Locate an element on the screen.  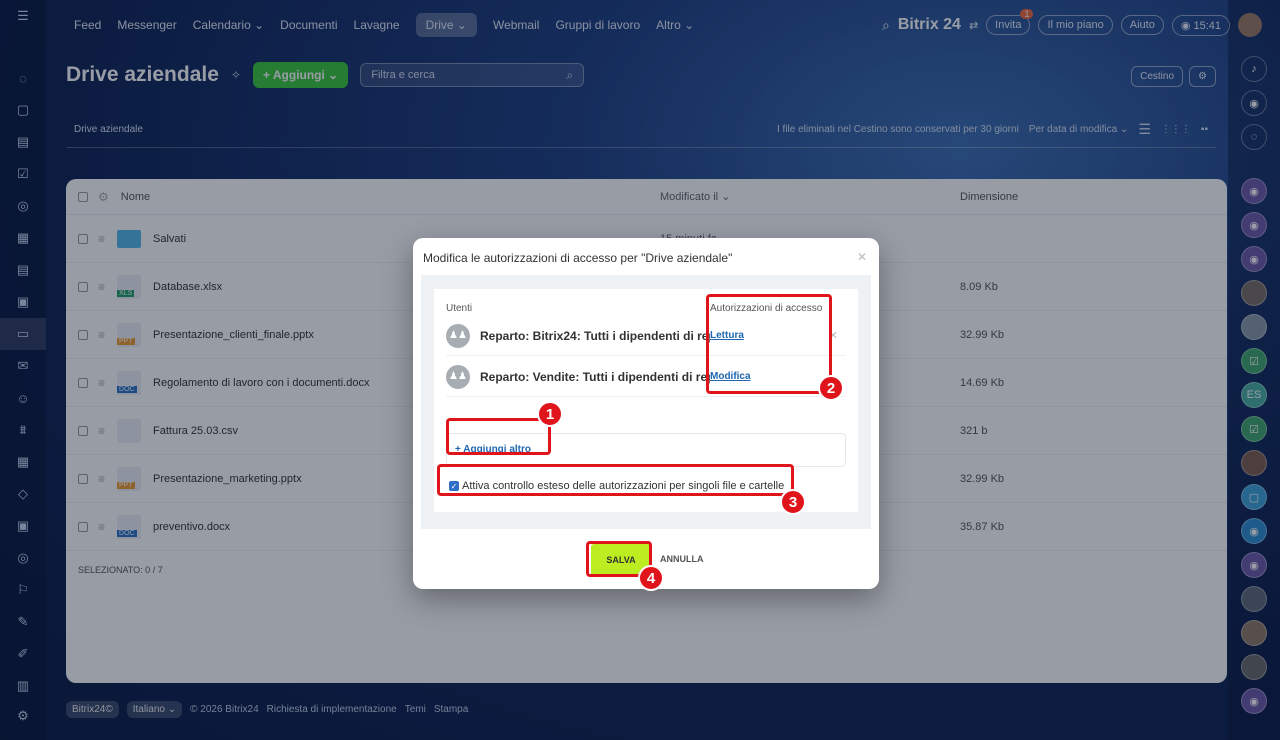
add-more-button: + Aggiungi altro is located at coordinates (646, 450).